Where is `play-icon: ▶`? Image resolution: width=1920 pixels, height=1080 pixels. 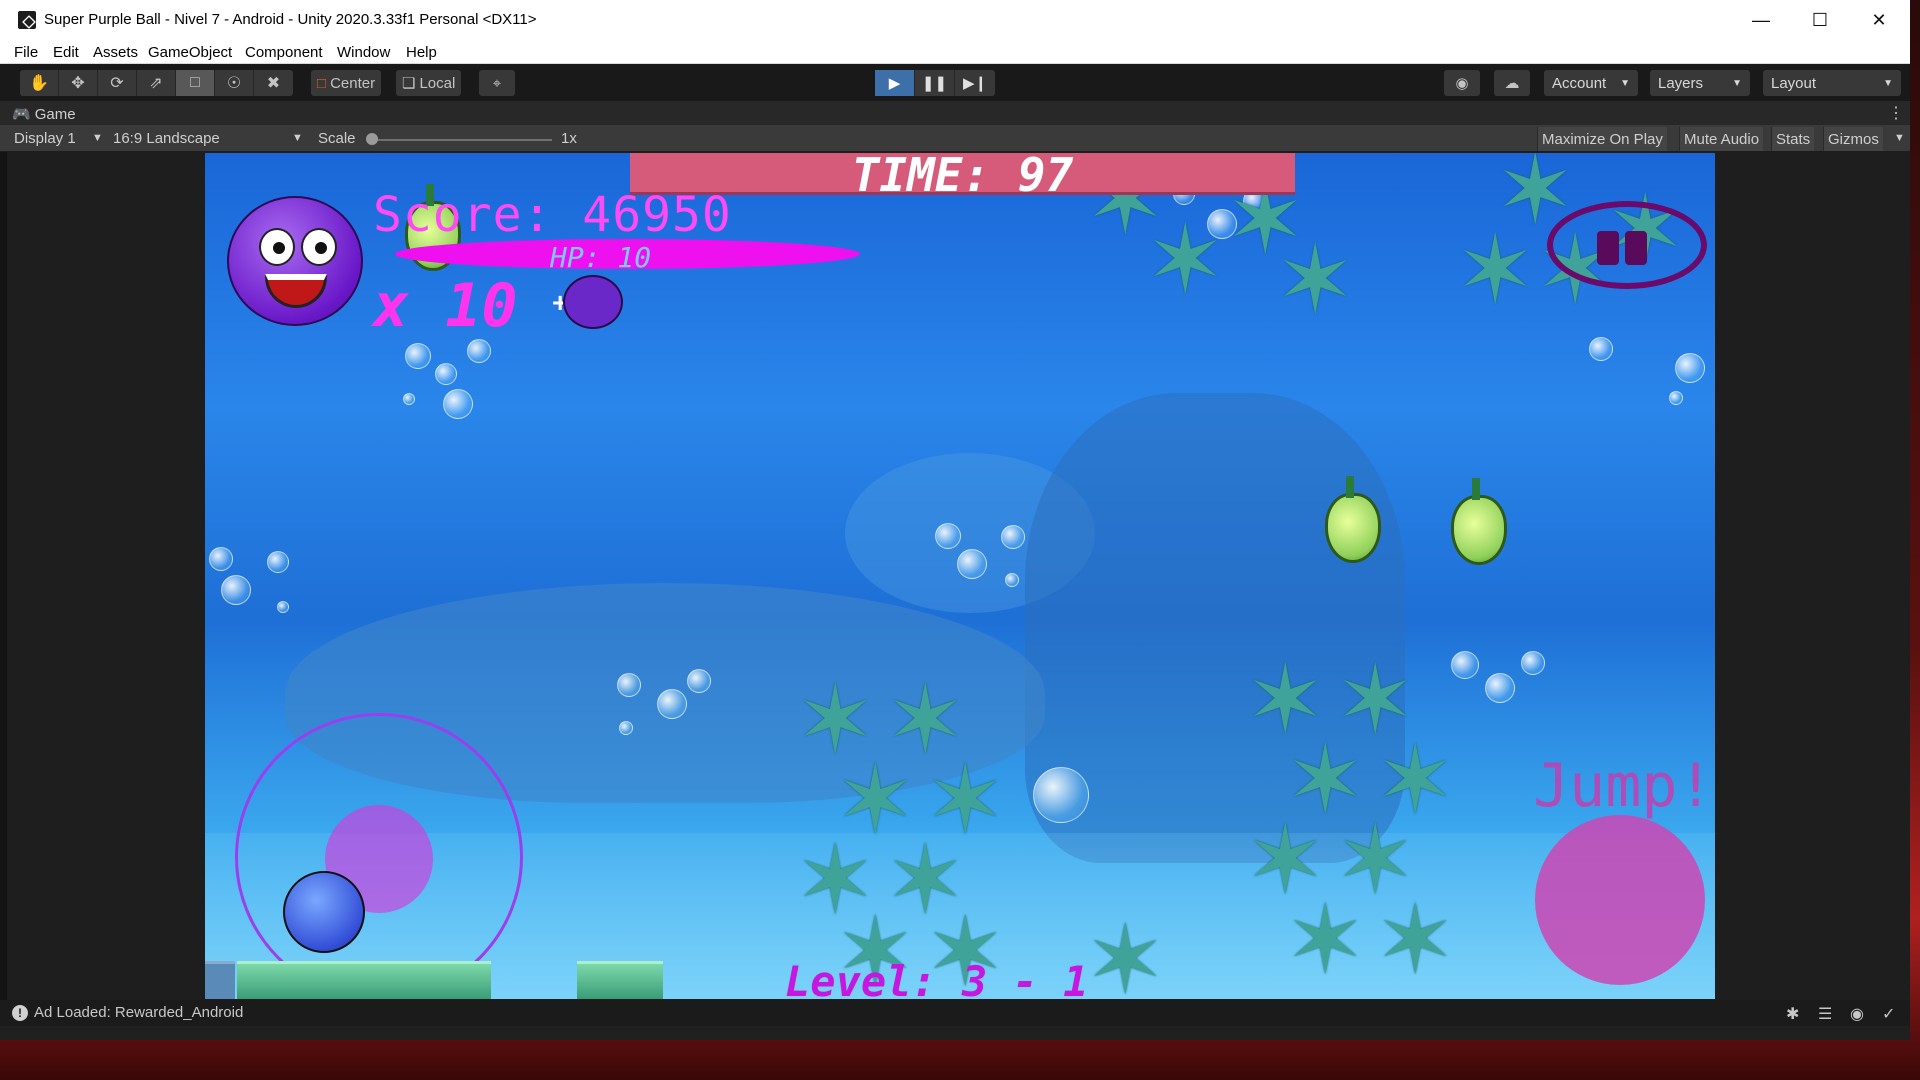
play-icon: ▶ is located at coordinates (894, 83).